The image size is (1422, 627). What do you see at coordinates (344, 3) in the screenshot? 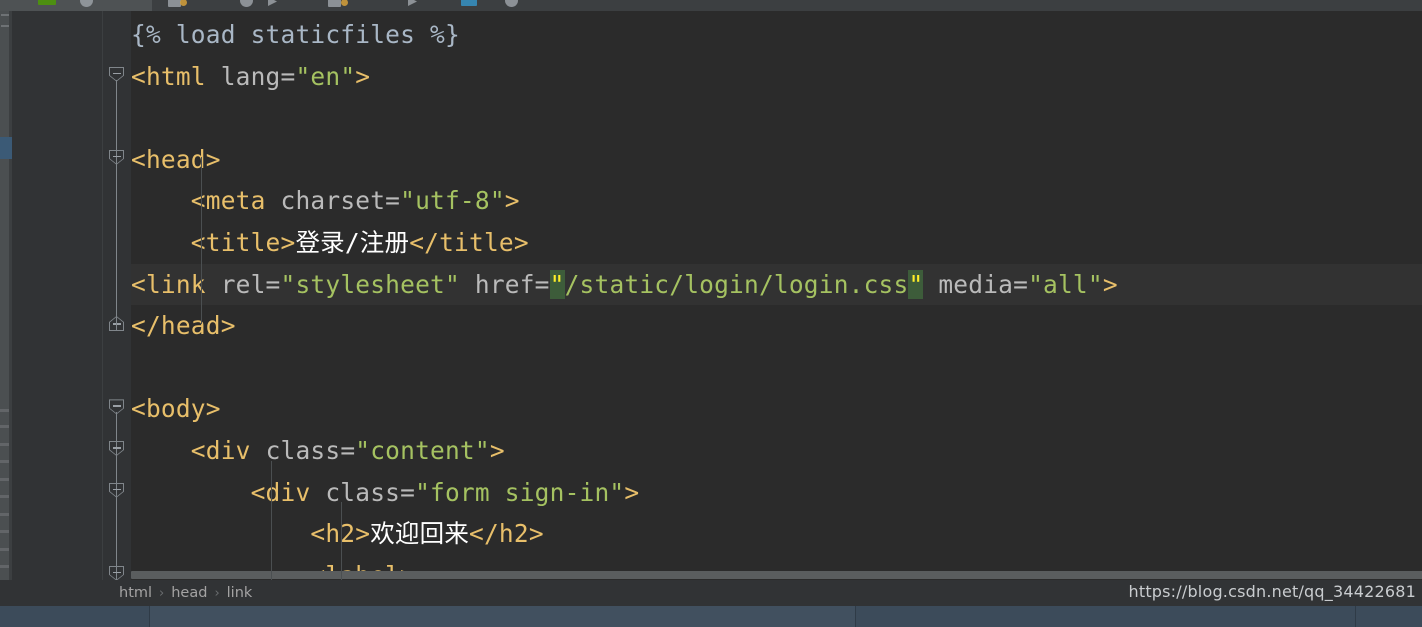
I see `warning-dot-icon` at bounding box center [344, 3].